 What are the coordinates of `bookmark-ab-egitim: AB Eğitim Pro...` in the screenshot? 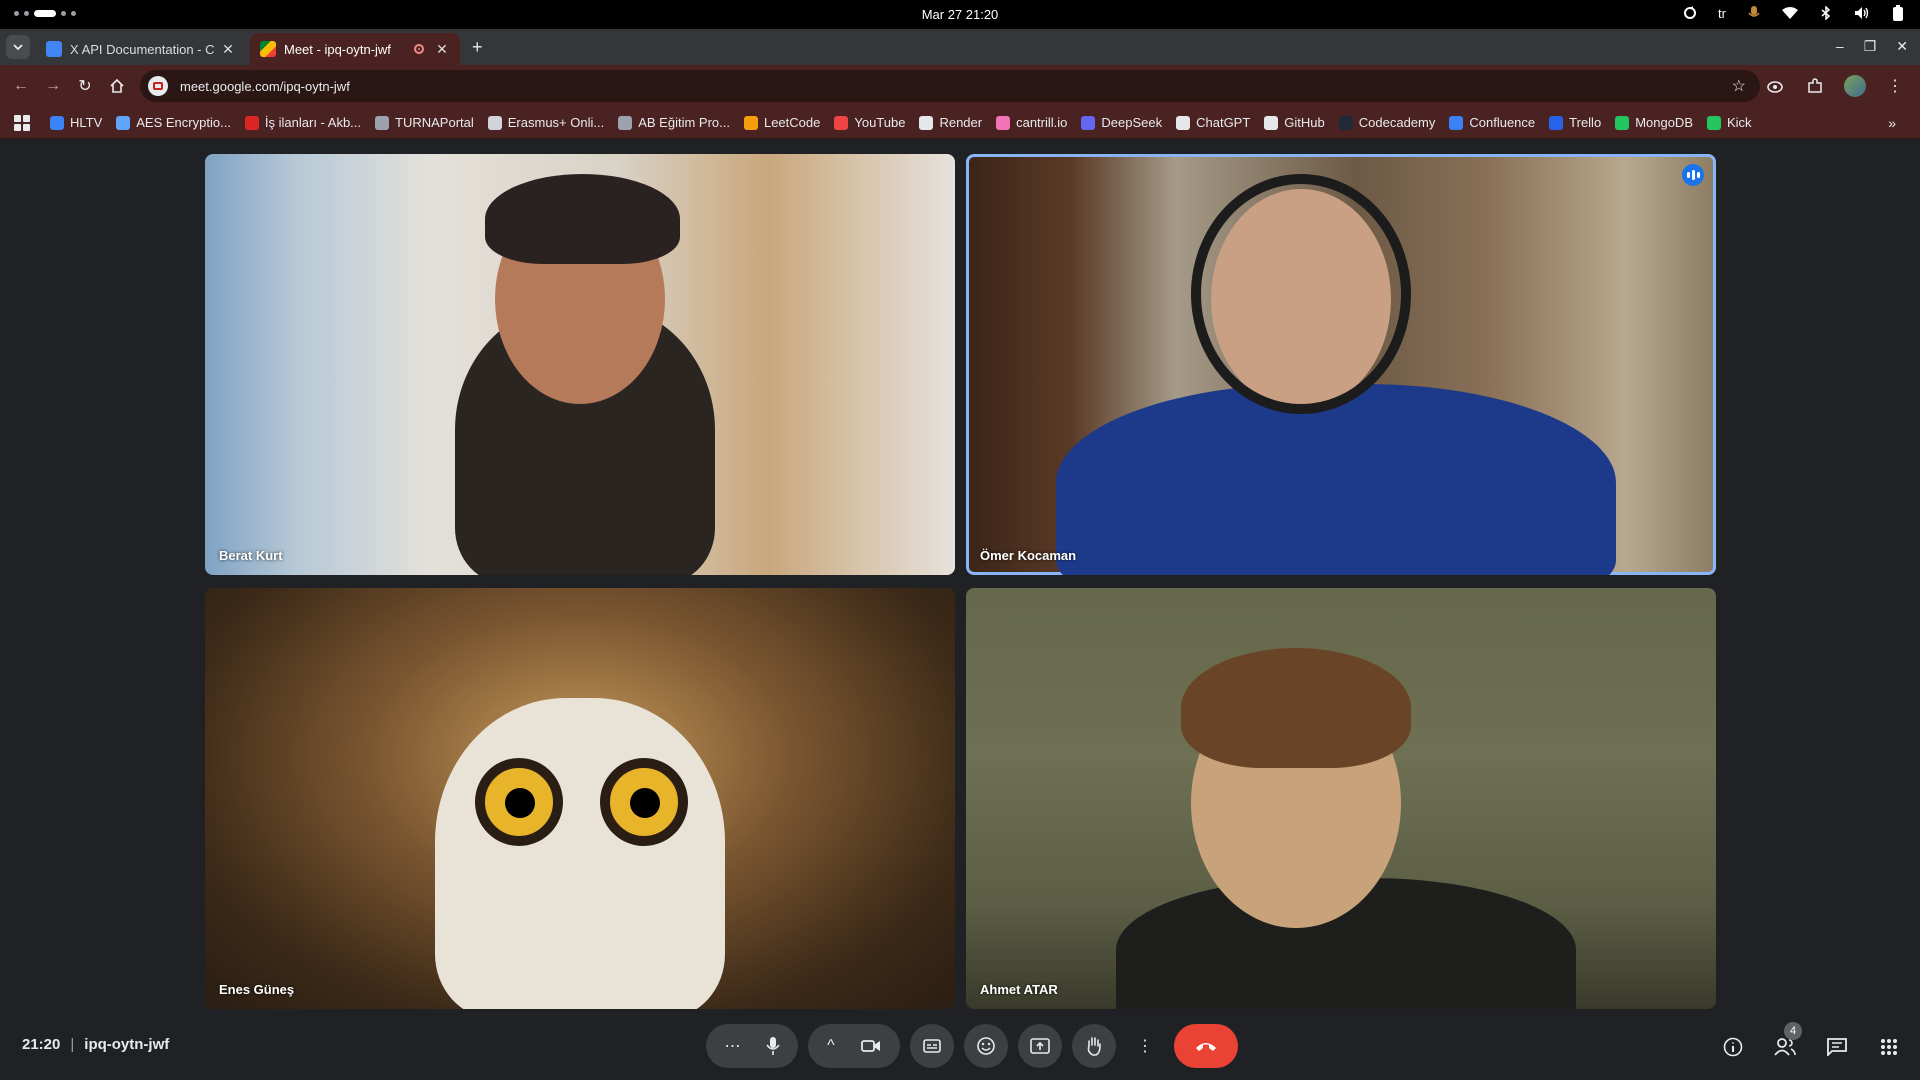 It's located at (674, 122).